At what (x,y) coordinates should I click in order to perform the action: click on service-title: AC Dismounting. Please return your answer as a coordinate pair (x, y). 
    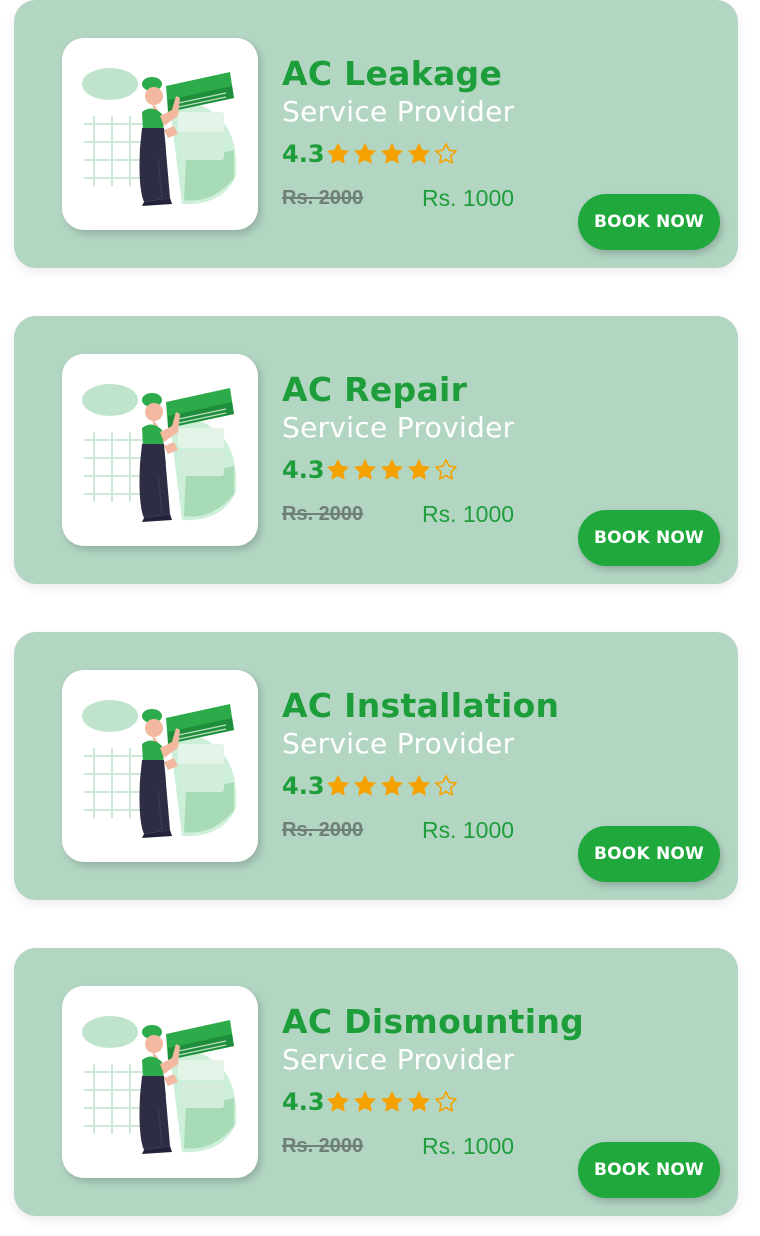
    Looking at the image, I should click on (433, 1021).